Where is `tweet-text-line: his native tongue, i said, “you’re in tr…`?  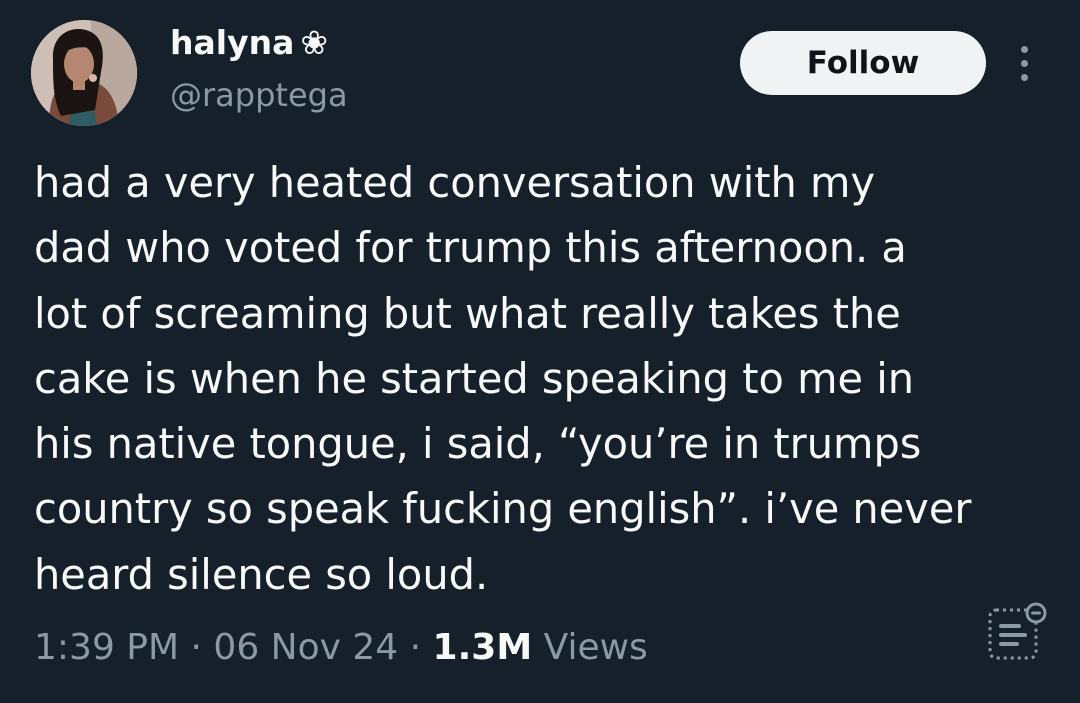 tweet-text-line: his native tongue, i said, “you’re in tr… is located at coordinates (478, 444).